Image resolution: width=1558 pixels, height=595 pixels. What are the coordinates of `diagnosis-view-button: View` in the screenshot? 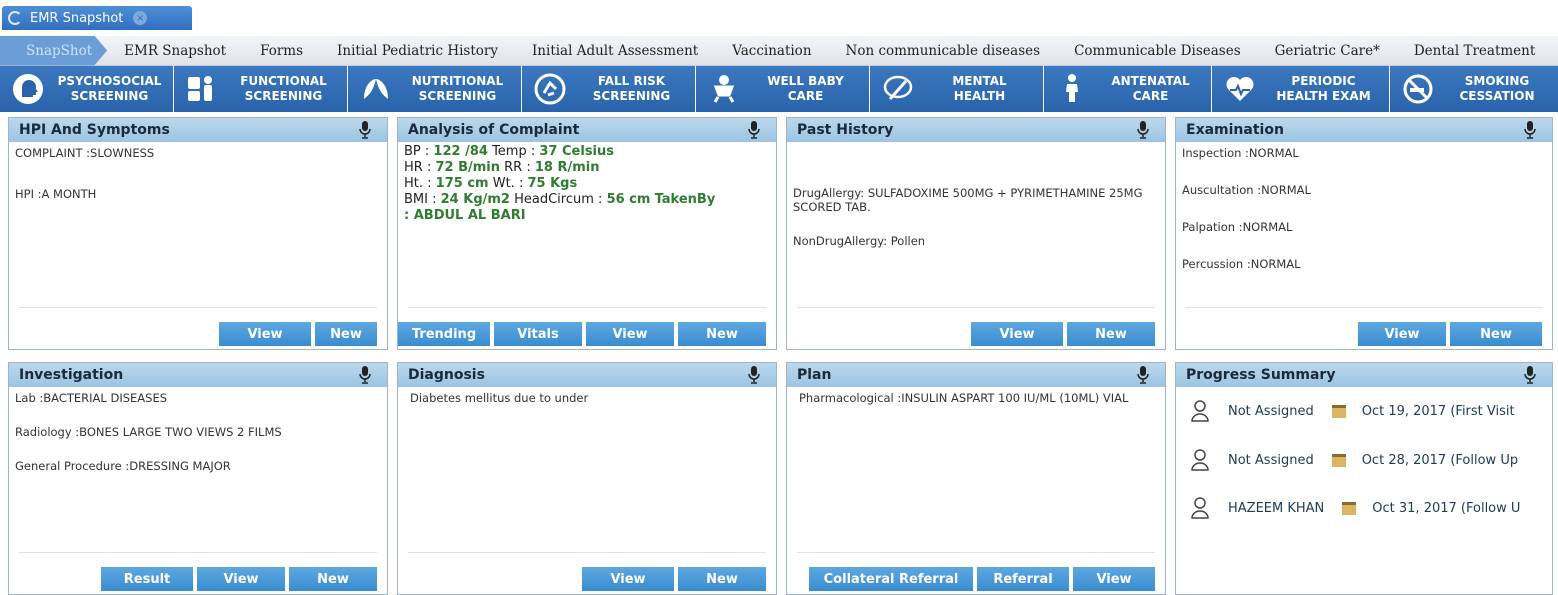 It's located at (628, 579).